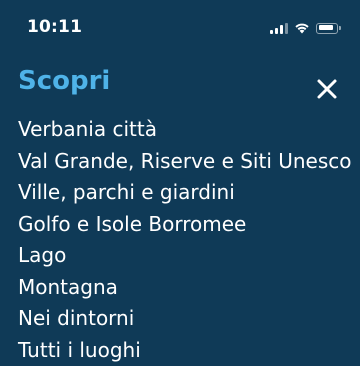 This screenshot has width=360, height=366. What do you see at coordinates (185, 162) in the screenshot?
I see `menu-item-val-grande: Val Grande, Riserve e Siti Unesco` at bounding box center [185, 162].